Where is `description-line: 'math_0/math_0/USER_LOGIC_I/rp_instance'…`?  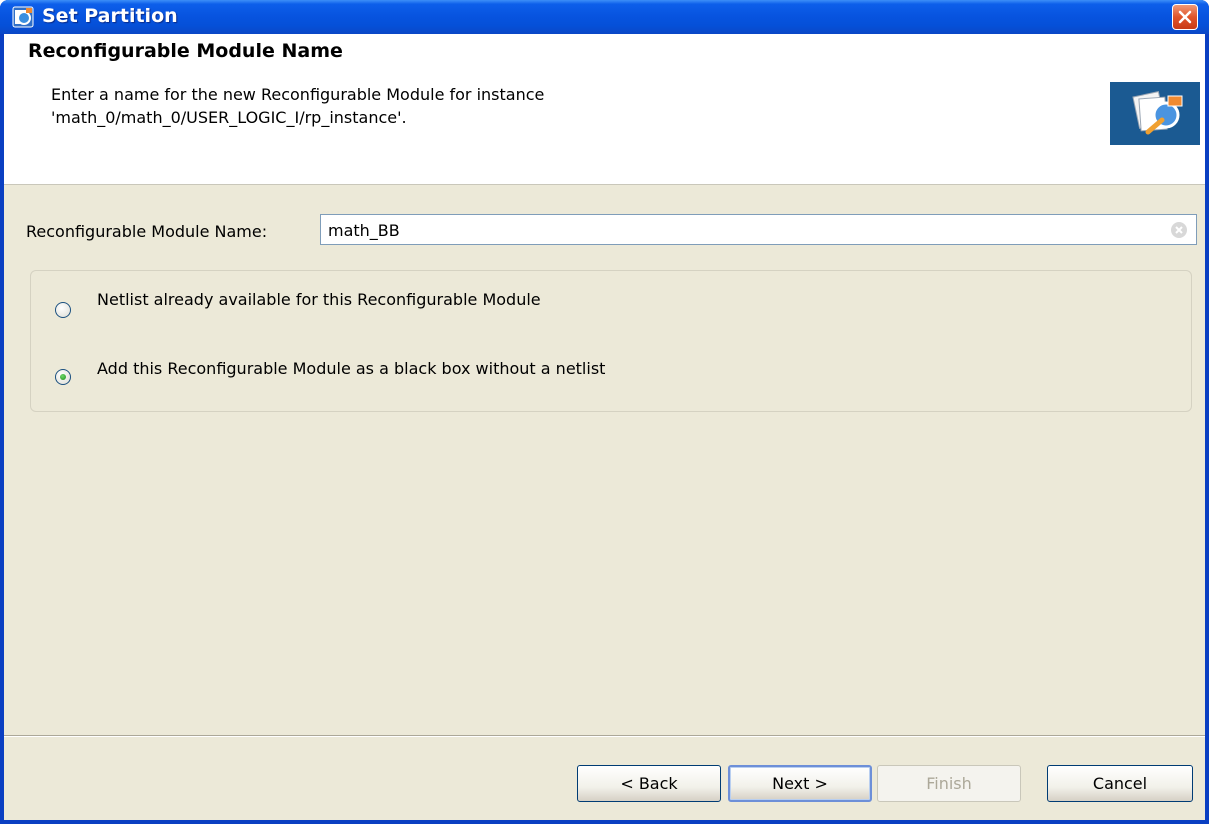 description-line: 'math_0/math_0/USER_LOGIC_I/rp_instance'… is located at coordinates (229, 117).